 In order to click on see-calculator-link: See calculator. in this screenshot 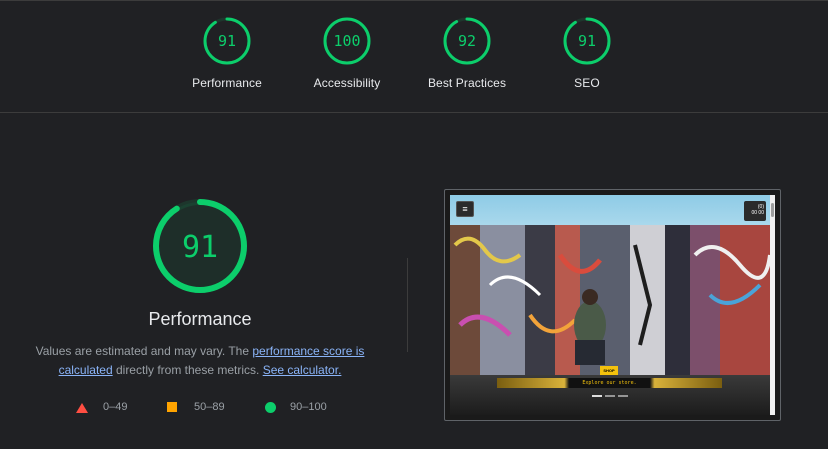, I will do `click(302, 370)`.